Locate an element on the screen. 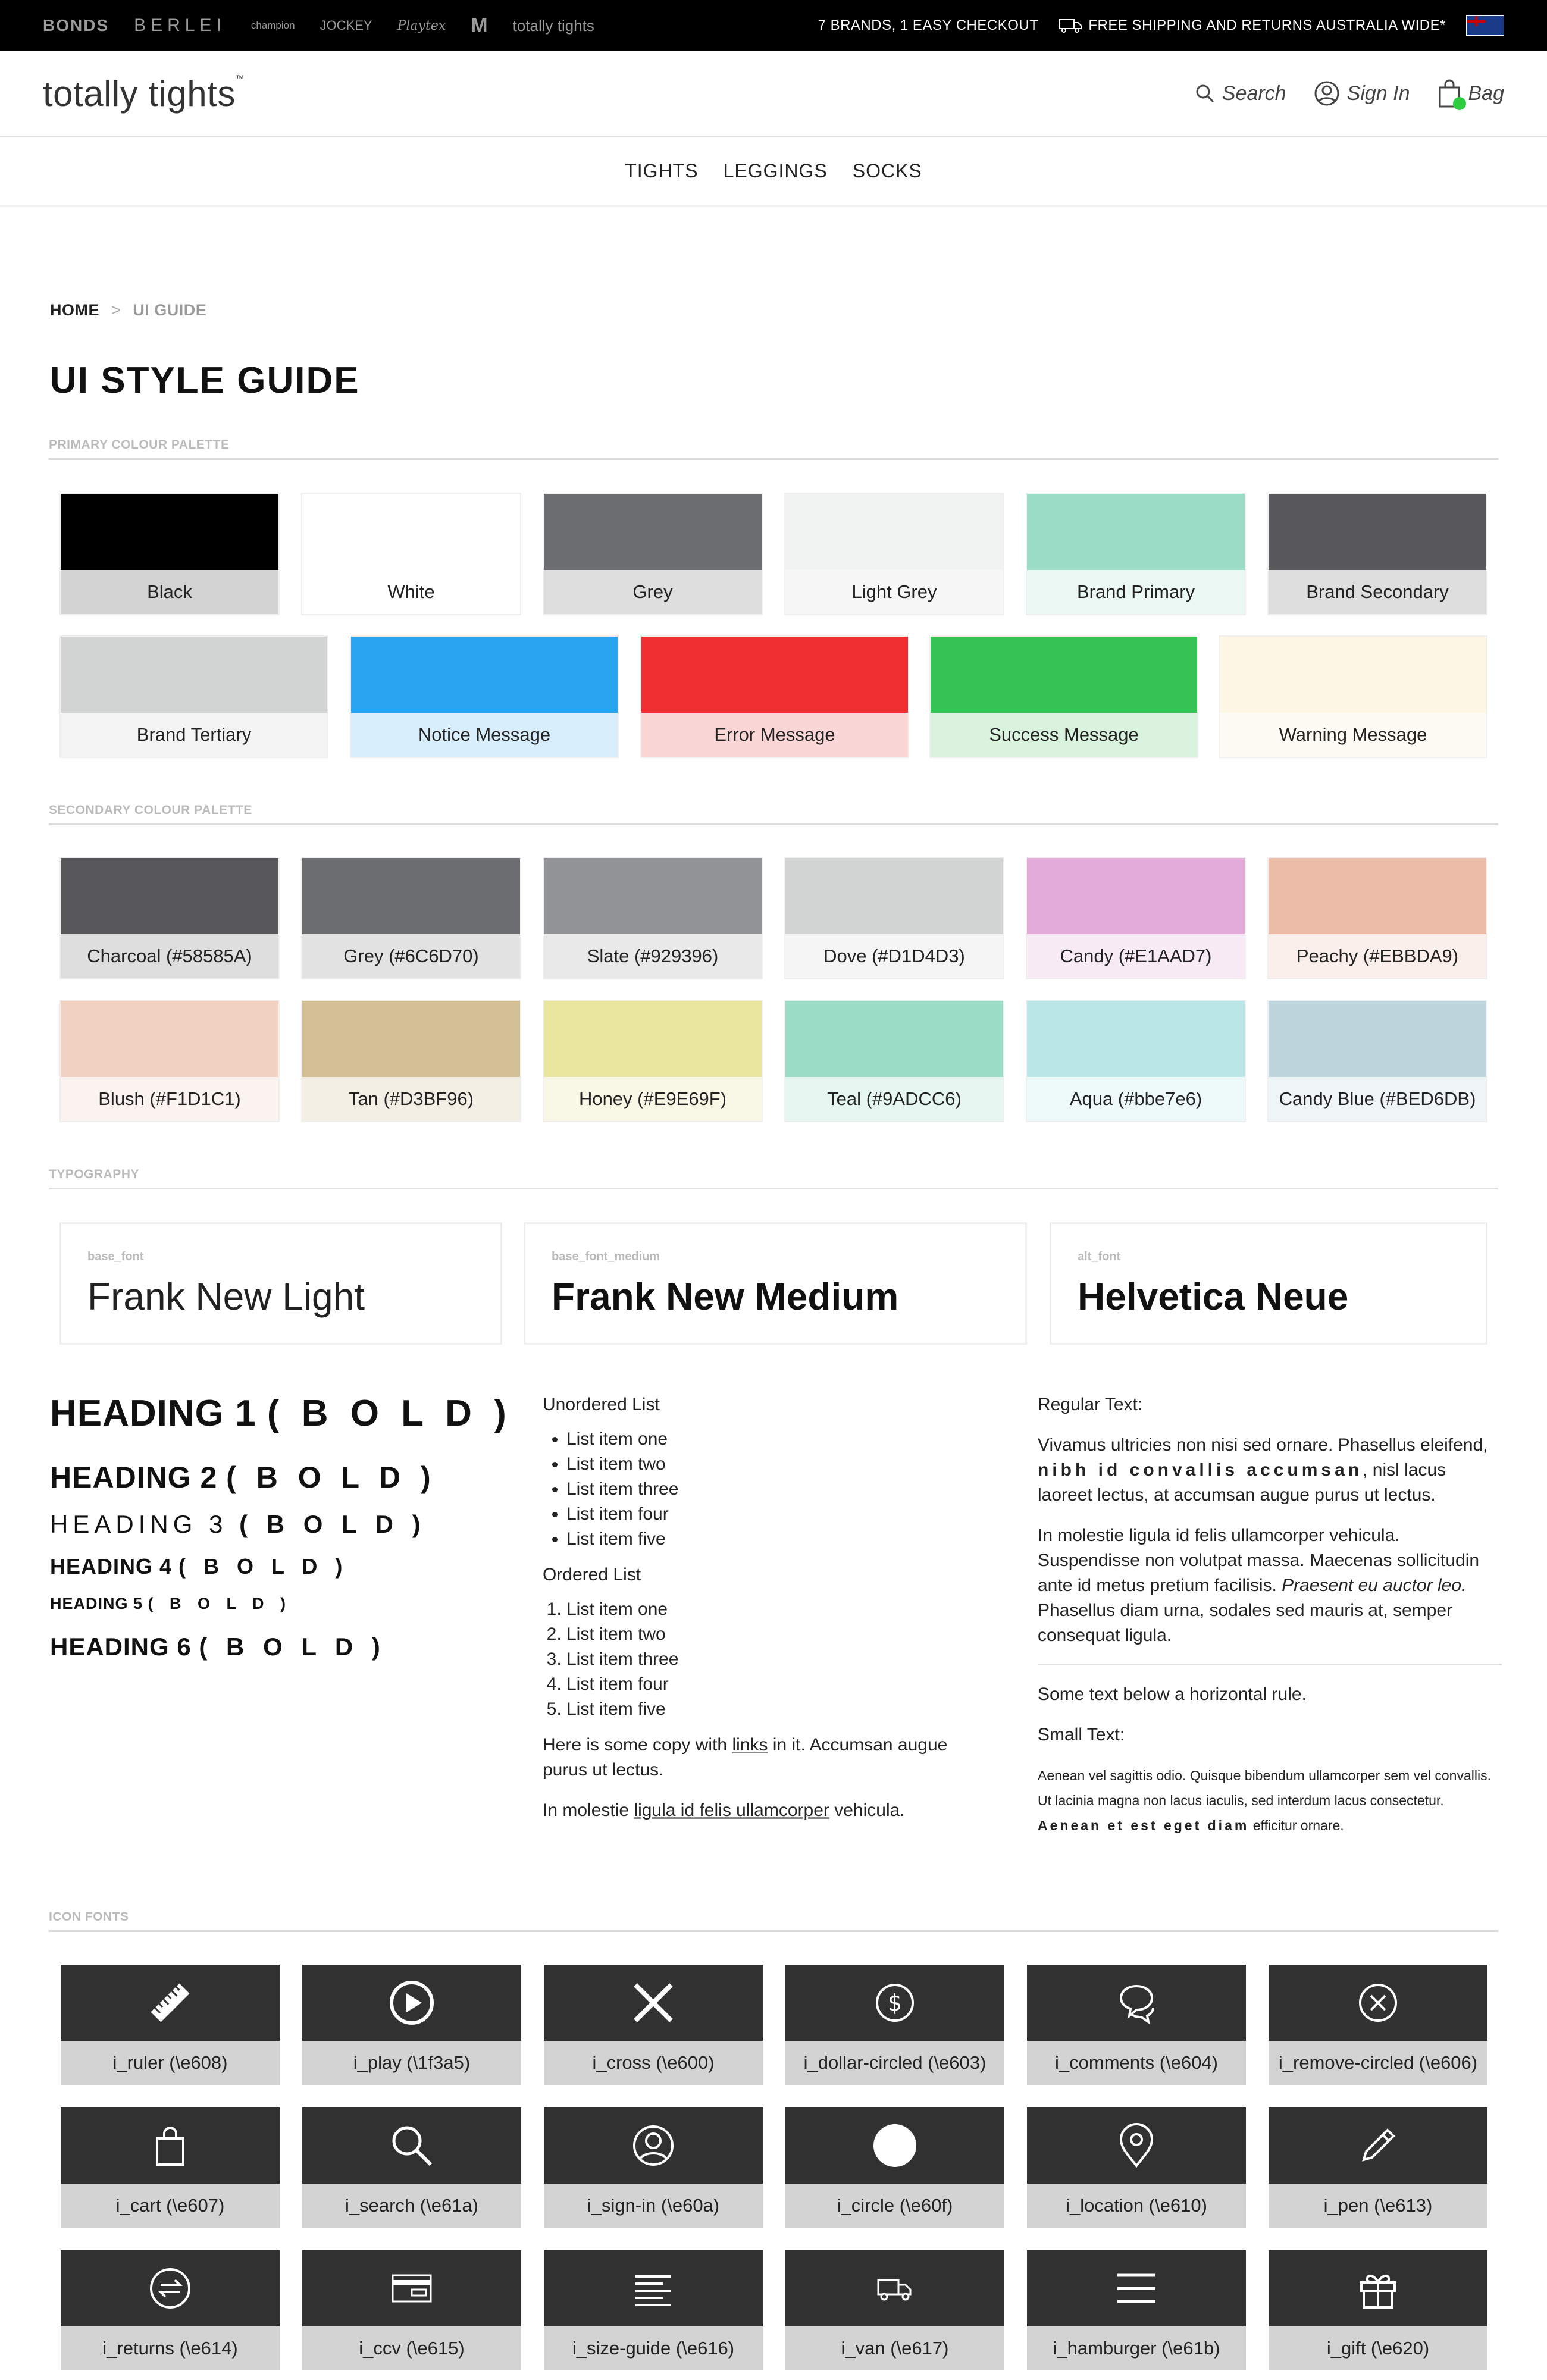 The width and height of the screenshot is (1547, 2380). search-icon is located at coordinates (1205, 93).